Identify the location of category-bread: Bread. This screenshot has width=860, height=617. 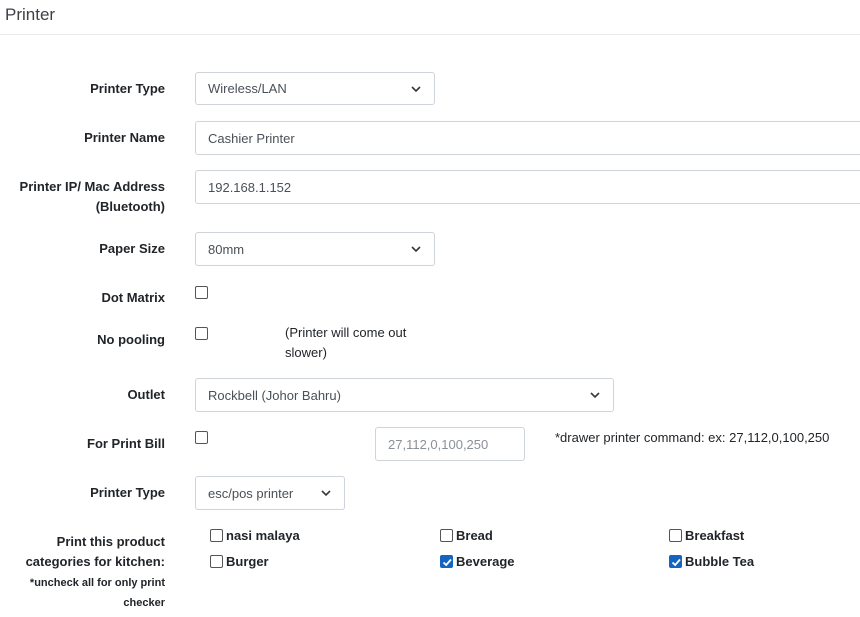
(466, 535).